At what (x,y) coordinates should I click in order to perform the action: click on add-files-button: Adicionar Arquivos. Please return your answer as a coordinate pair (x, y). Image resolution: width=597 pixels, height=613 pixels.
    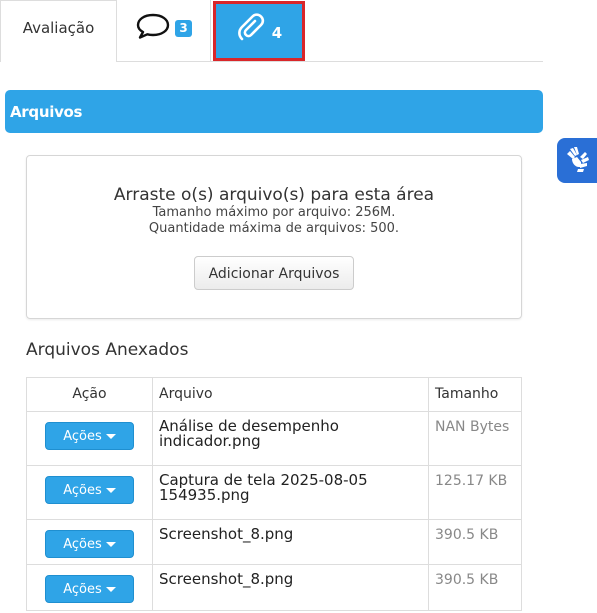
    Looking at the image, I should click on (274, 273).